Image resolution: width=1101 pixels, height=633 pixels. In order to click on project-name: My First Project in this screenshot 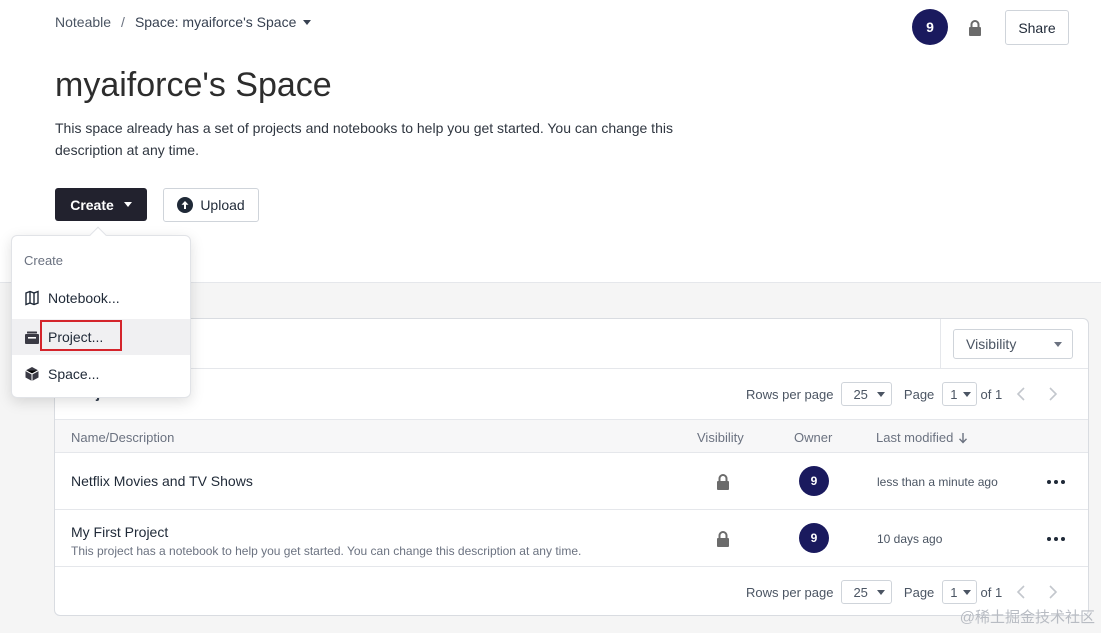, I will do `click(119, 532)`.